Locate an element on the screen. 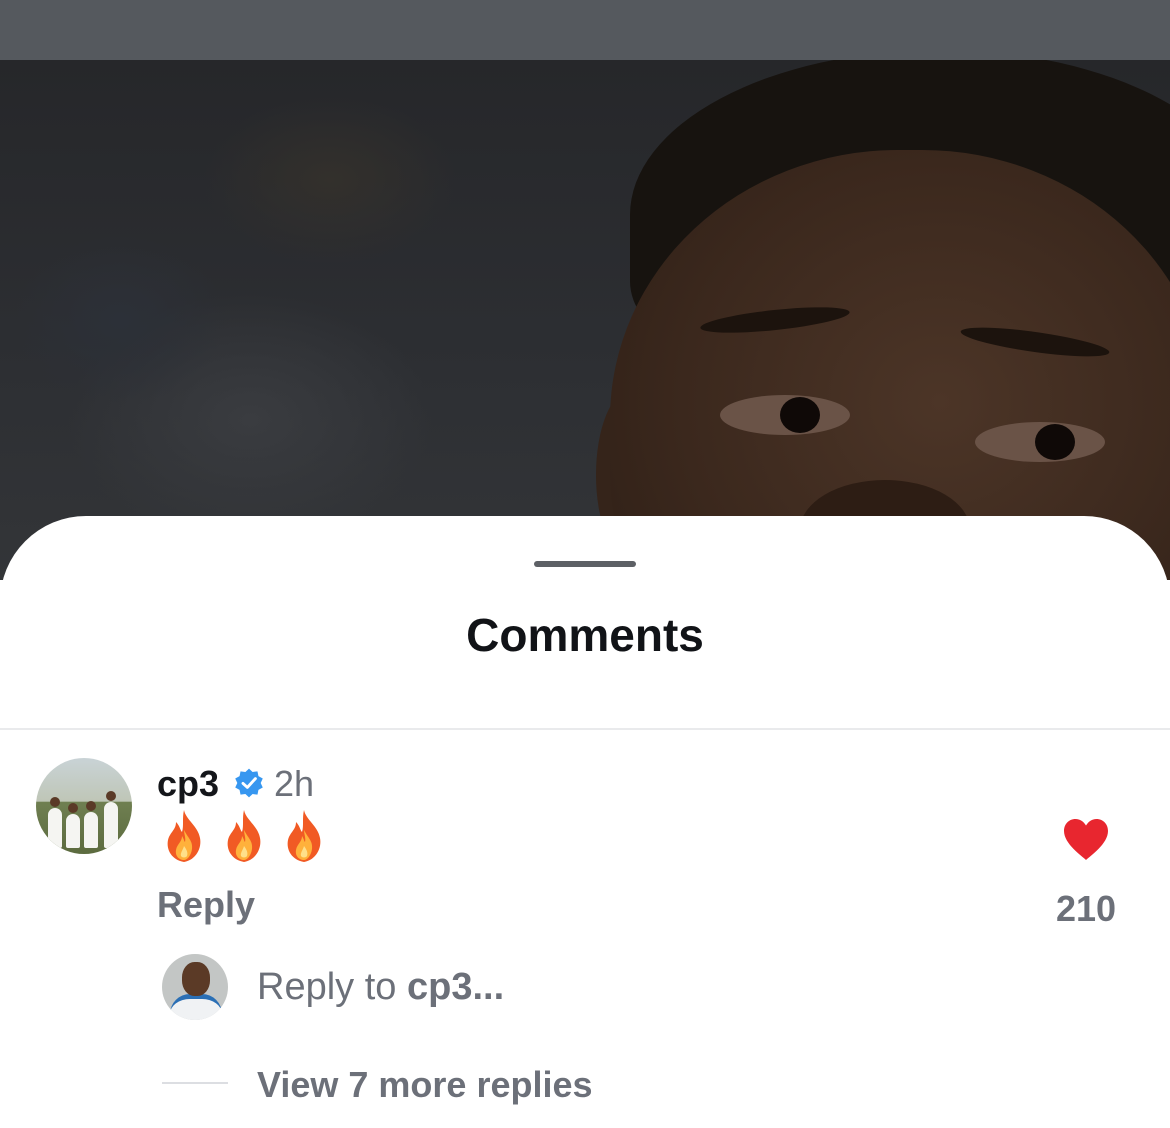 The image size is (1170, 1128). comment-timestamp: 2h is located at coordinates (294, 783).